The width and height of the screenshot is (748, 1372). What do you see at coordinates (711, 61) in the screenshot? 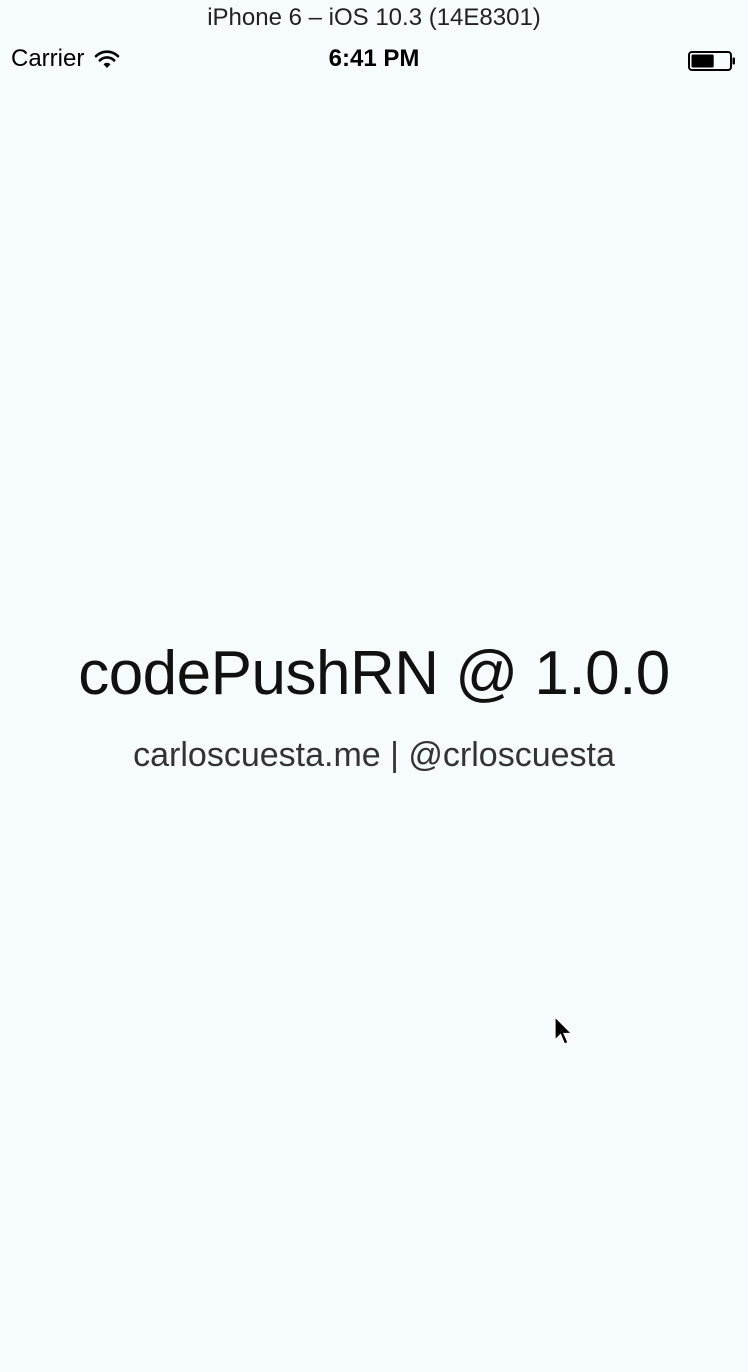
I see `battery-icon` at bounding box center [711, 61].